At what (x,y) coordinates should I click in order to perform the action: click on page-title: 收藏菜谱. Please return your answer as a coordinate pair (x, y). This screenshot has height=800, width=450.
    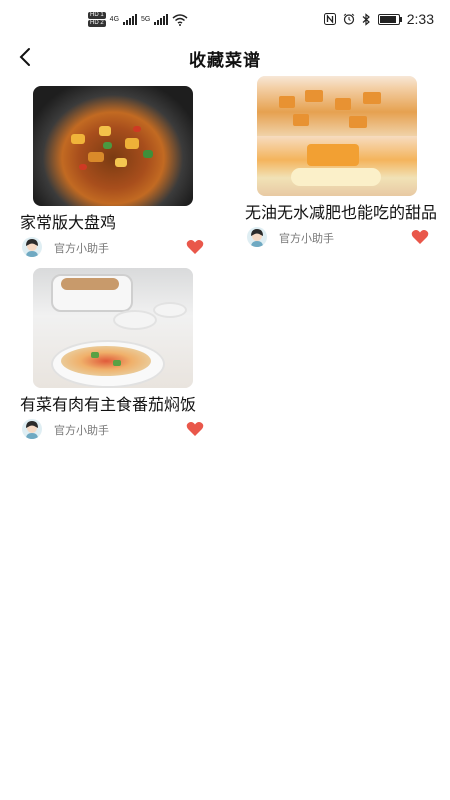
    Looking at the image, I should click on (225, 61).